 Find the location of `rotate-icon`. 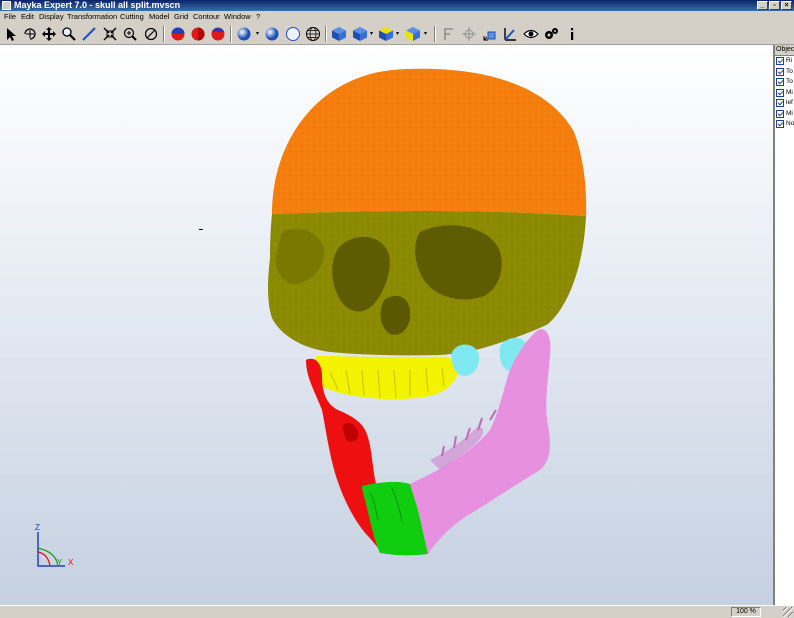

rotate-icon is located at coordinates (30, 34).